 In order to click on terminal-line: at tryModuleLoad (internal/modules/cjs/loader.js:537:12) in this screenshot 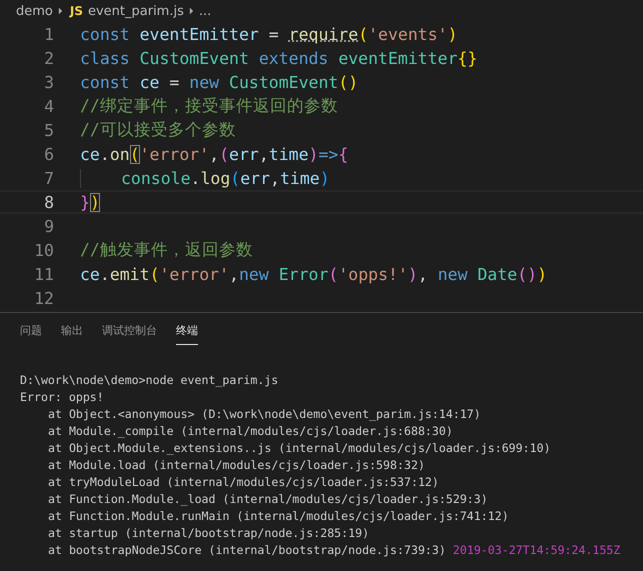, I will do `click(243, 483)`.